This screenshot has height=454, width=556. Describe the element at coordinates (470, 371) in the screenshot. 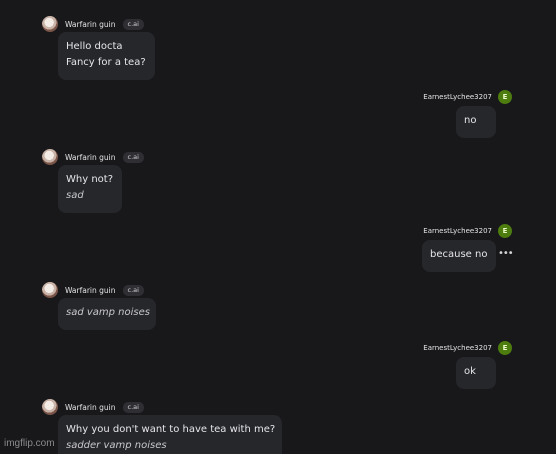

I see `message-text: ok` at that location.